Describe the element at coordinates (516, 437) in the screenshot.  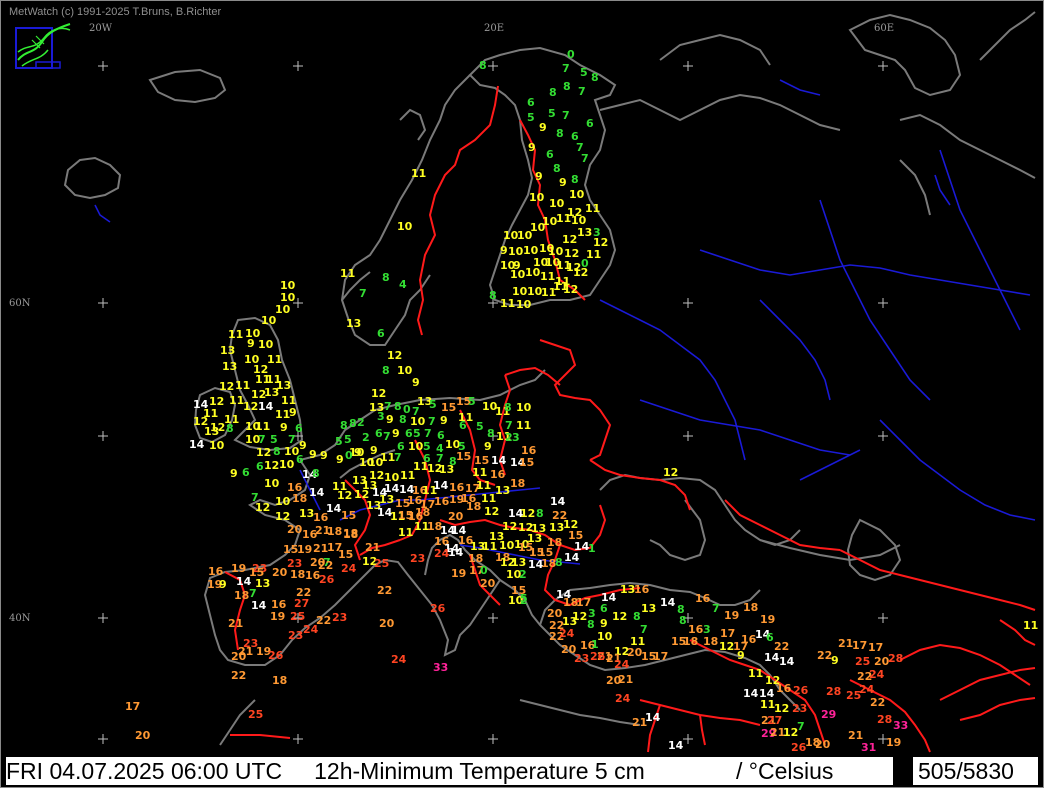
I see `station-value: 3` at that location.